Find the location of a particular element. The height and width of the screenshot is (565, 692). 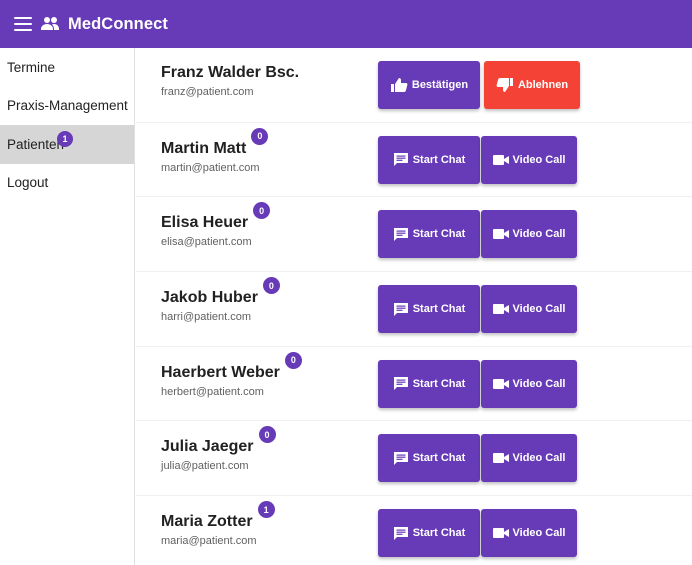

patient-name: Maria Zotter 1 is located at coordinates (218, 516).